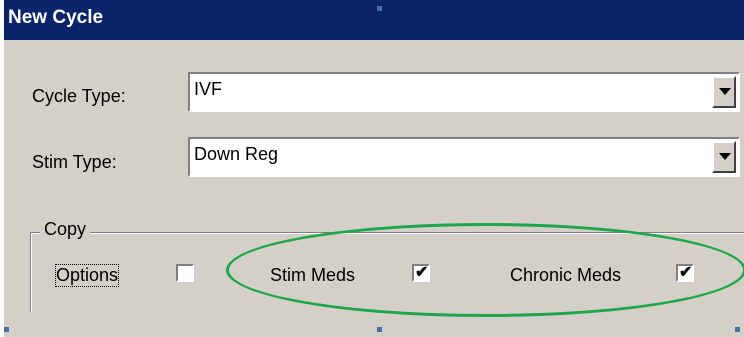 The height and width of the screenshot is (337, 744). Describe the element at coordinates (236, 154) in the screenshot. I see `stim-type-value: Down Reg` at that location.